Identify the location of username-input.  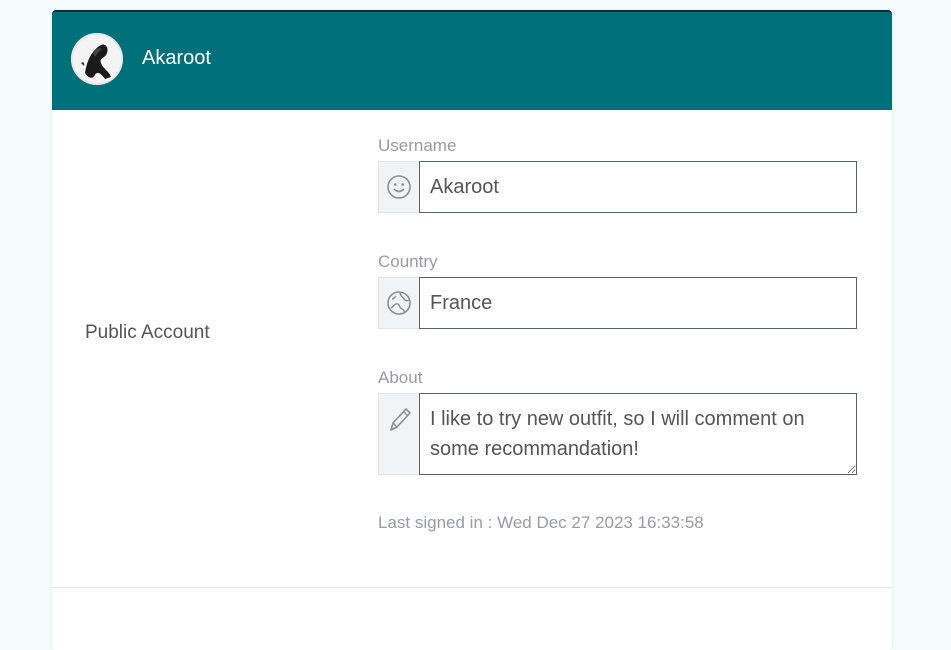
(638, 187).